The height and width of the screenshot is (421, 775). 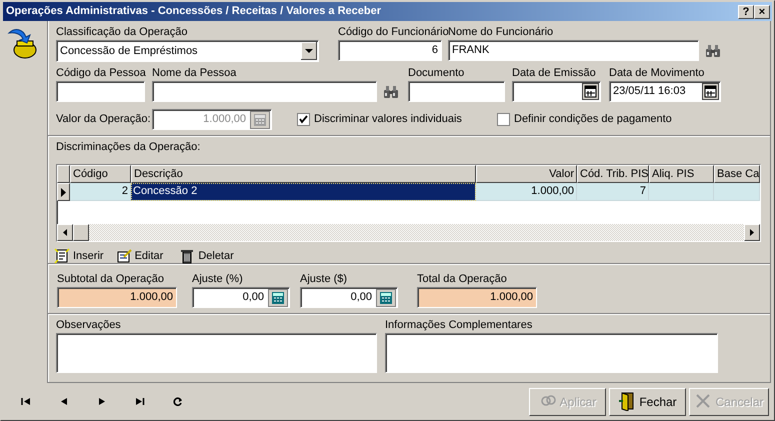 What do you see at coordinates (122, 32) in the screenshot?
I see `field-label: Classificação da Operação` at bounding box center [122, 32].